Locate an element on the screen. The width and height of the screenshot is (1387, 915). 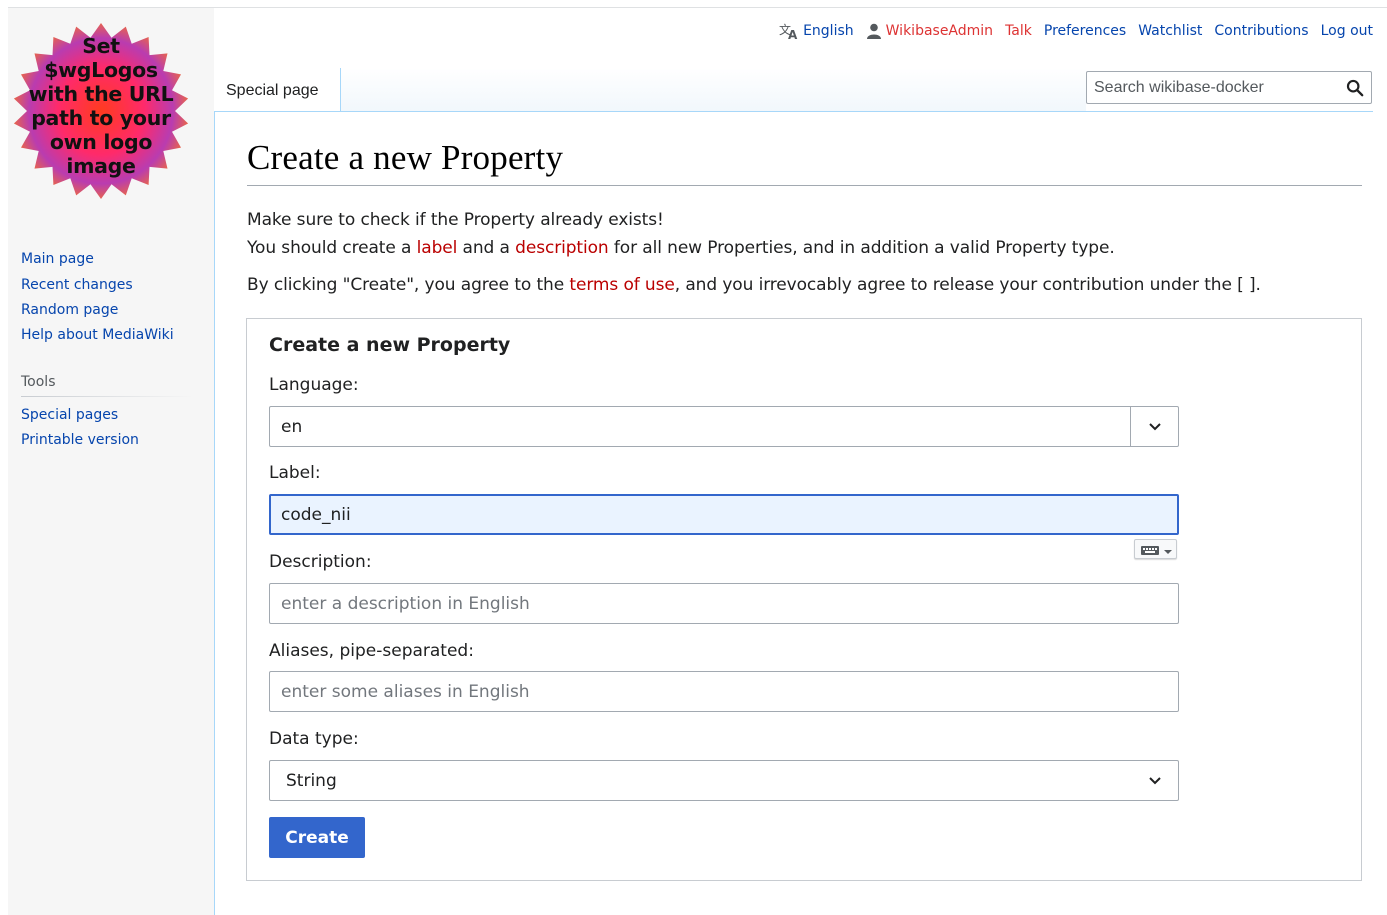
datatype-value: String is located at coordinates (311, 780).